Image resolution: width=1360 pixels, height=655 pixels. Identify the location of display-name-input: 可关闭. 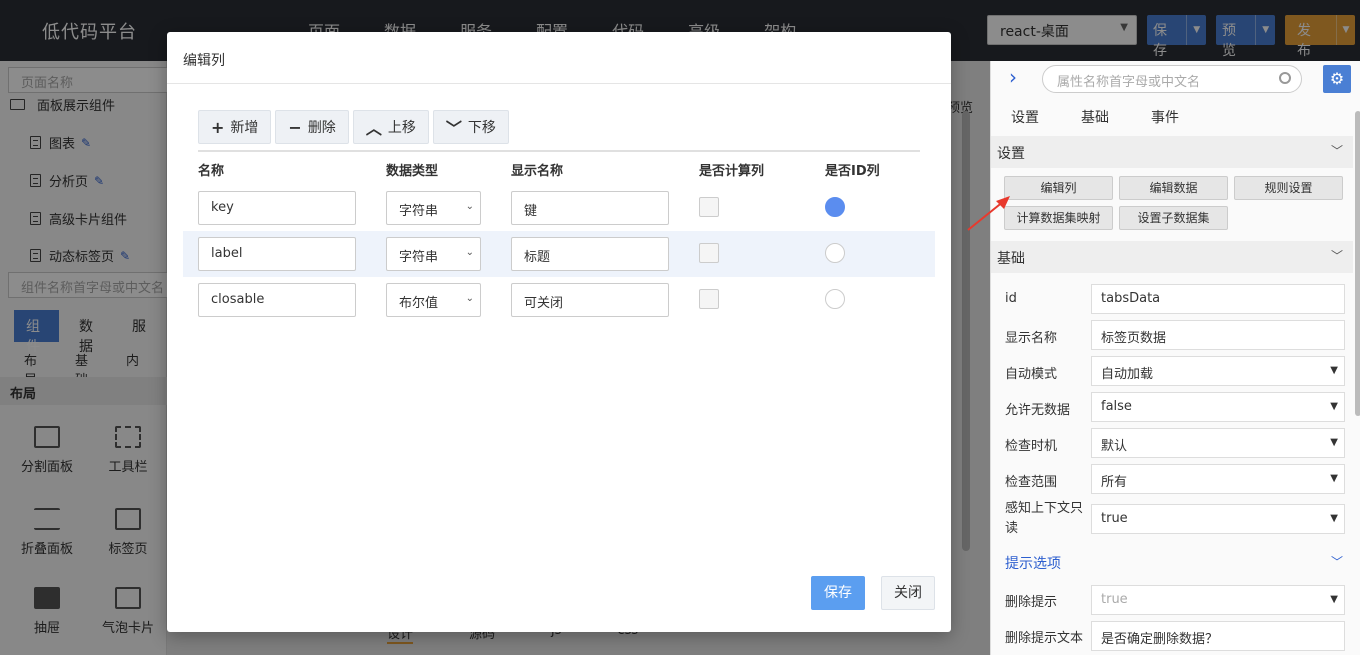
(590, 300).